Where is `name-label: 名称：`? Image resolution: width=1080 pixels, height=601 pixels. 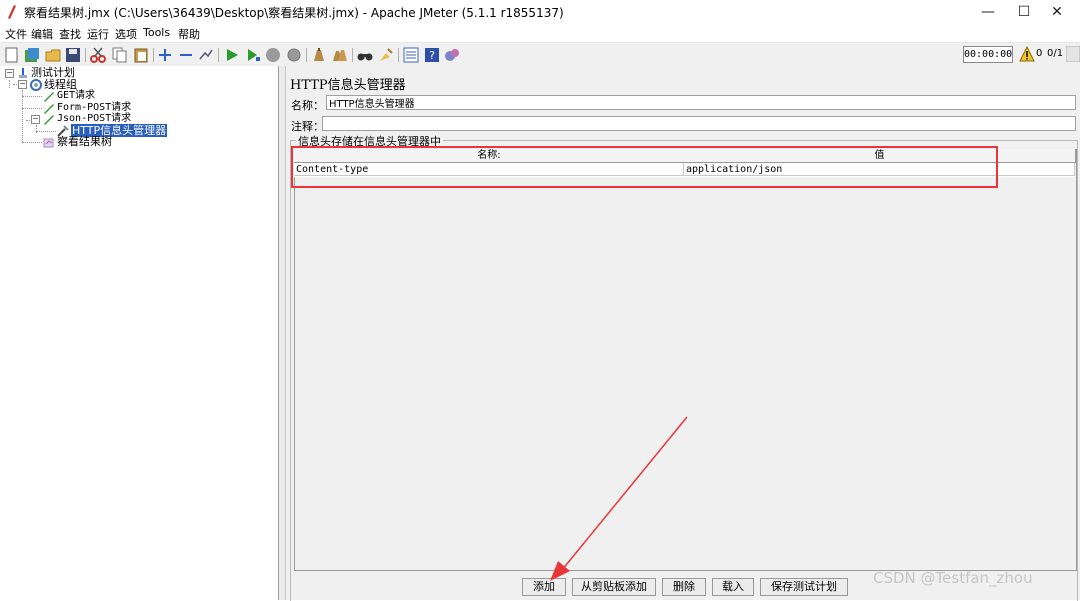 name-label: 名称： is located at coordinates (307, 105).